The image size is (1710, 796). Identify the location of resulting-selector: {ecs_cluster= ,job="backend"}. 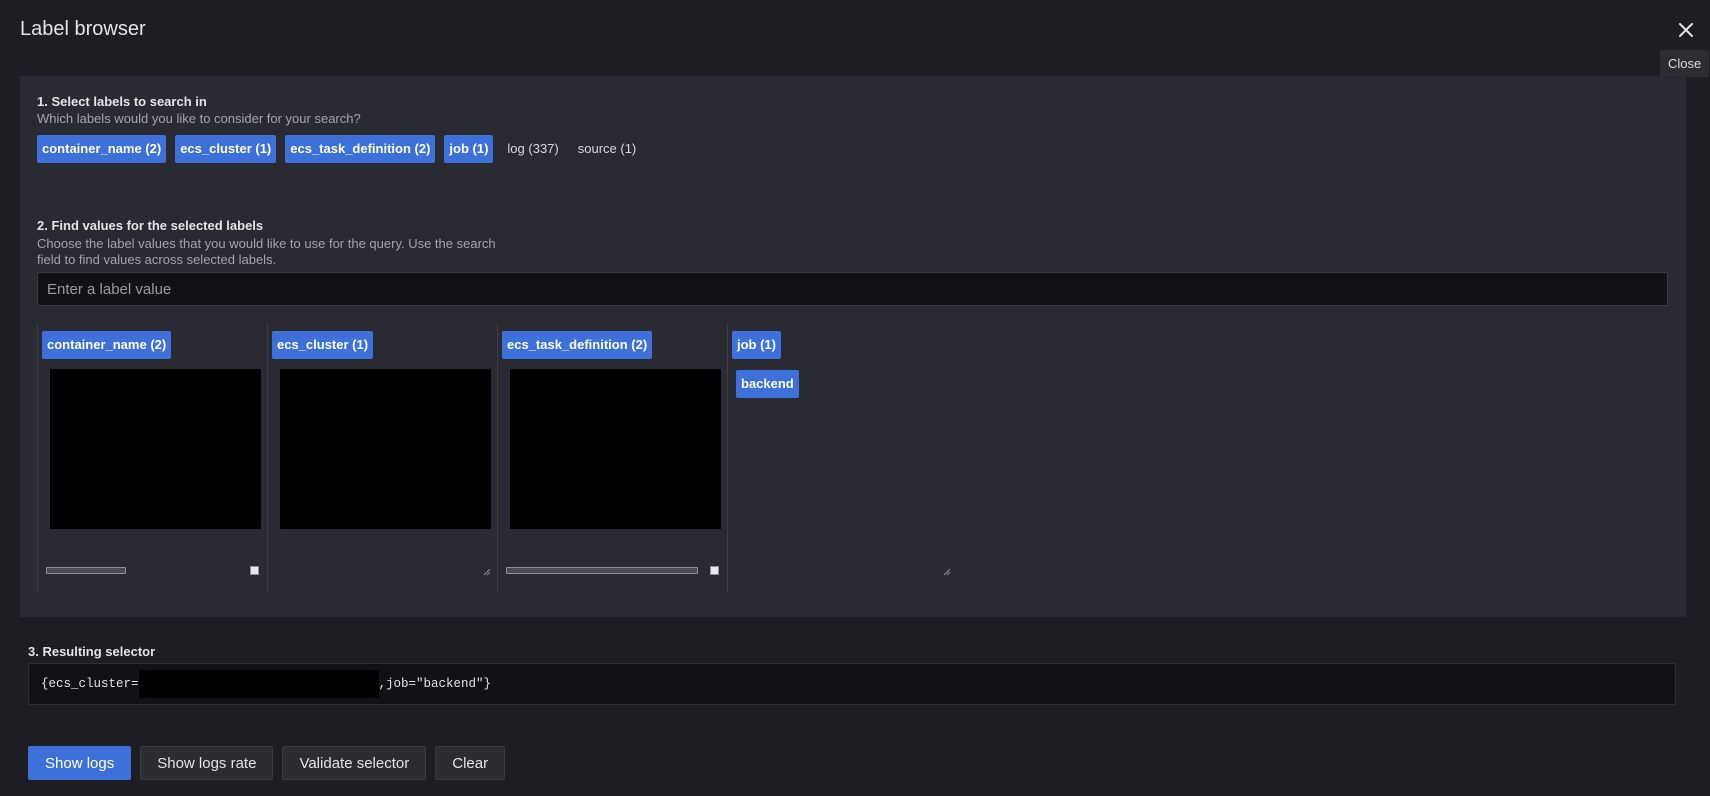
(852, 684).